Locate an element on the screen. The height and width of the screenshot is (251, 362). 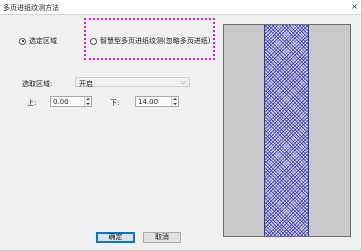
bottom-margin-label: 下: is located at coordinates (115, 103).